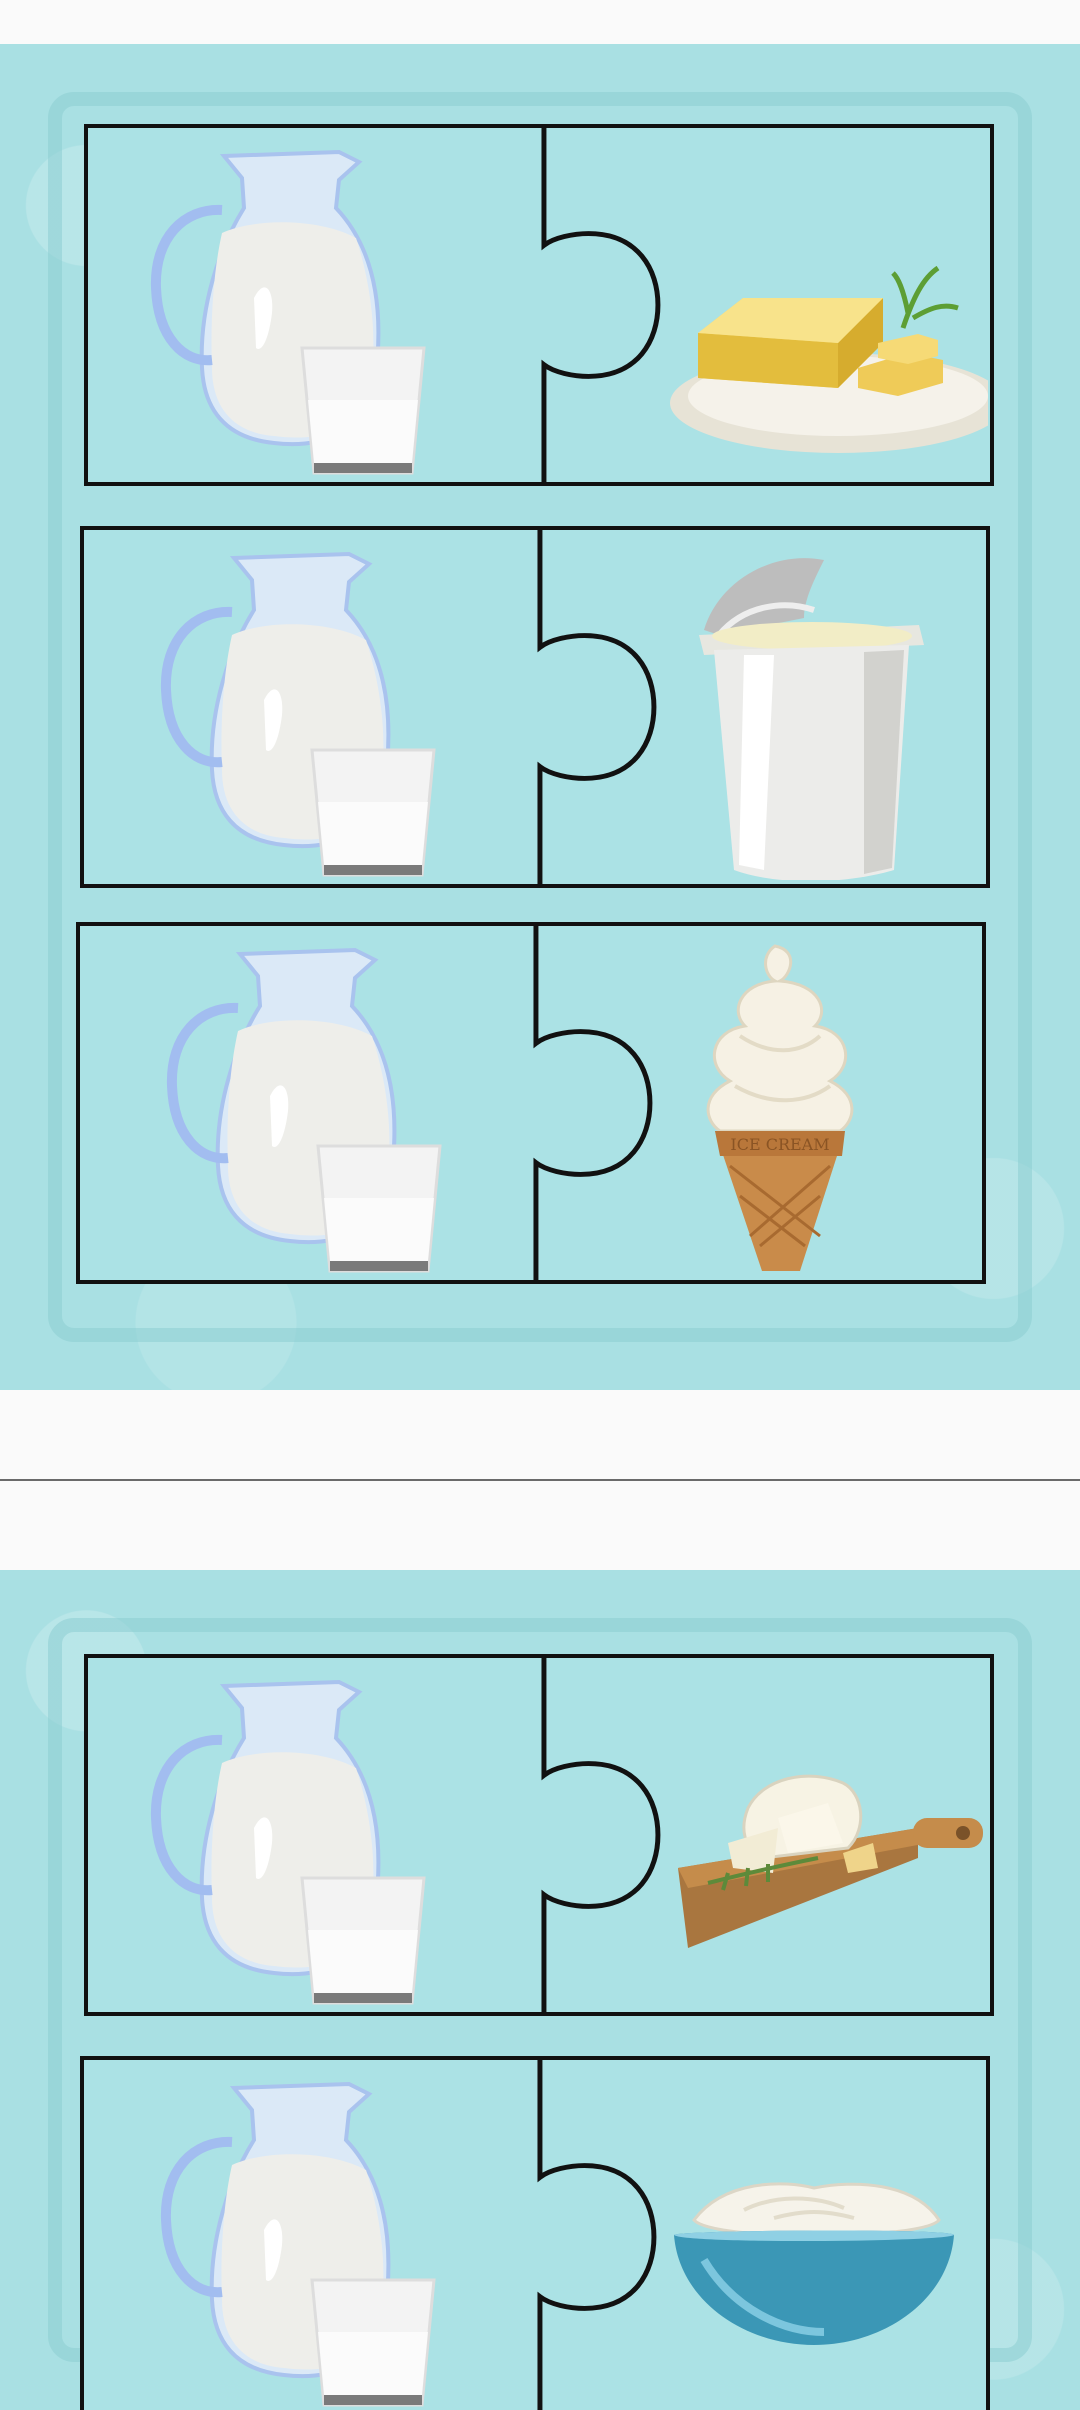  Describe the element at coordinates (535, 2233) in the screenshot. I see `puzzle-card-milk-sour-cream` at that location.